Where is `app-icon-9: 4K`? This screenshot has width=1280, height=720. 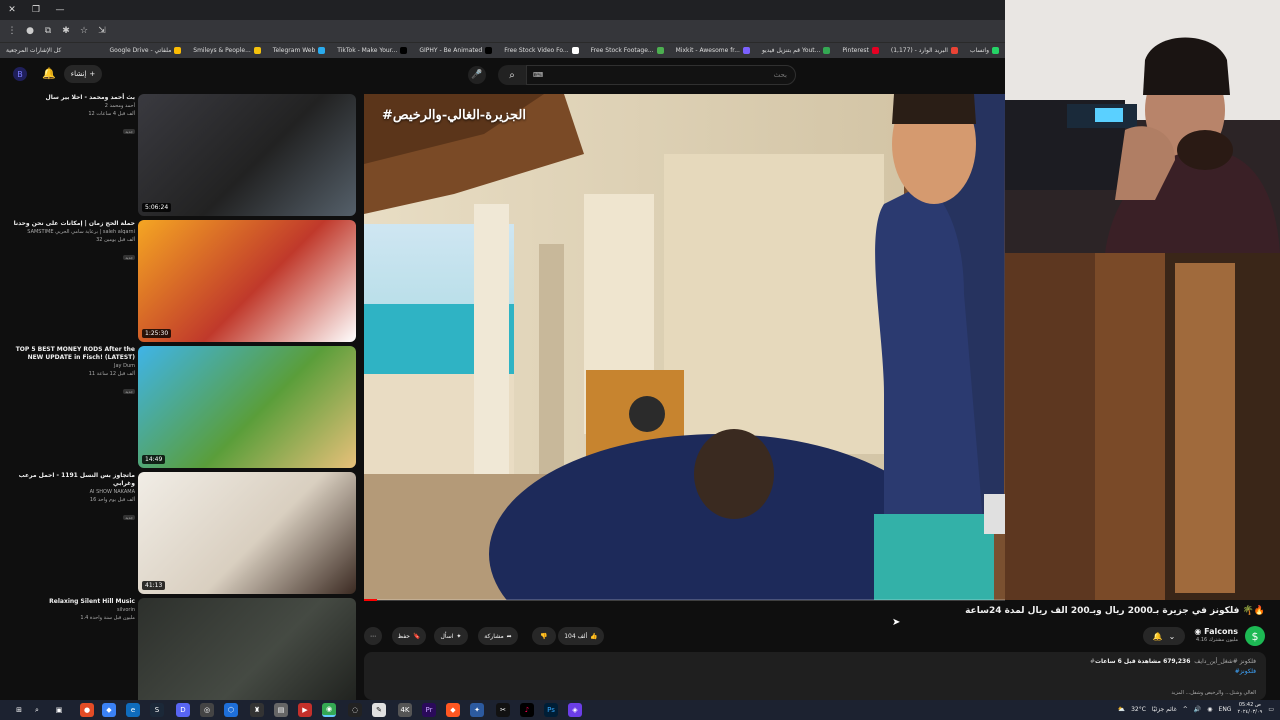
app-icon-9: 4K is located at coordinates (405, 710).